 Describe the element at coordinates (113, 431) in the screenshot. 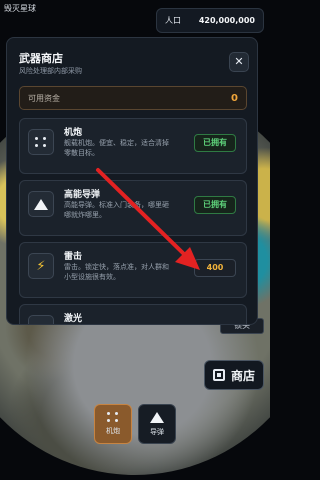

I see `weapon-slot-label: 机炮` at that location.